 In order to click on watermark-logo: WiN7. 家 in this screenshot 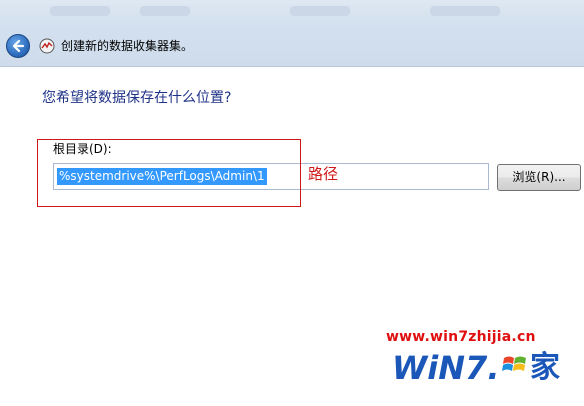, I will do `click(482, 370)`.